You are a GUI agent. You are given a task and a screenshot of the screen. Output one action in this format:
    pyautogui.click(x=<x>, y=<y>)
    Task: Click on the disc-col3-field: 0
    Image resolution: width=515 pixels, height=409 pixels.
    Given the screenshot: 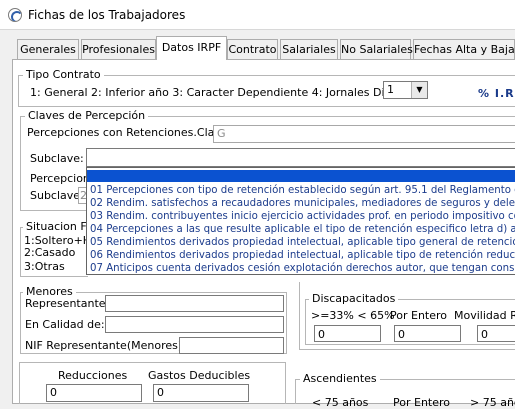 What is the action you would take?
    pyautogui.click(x=496, y=333)
    